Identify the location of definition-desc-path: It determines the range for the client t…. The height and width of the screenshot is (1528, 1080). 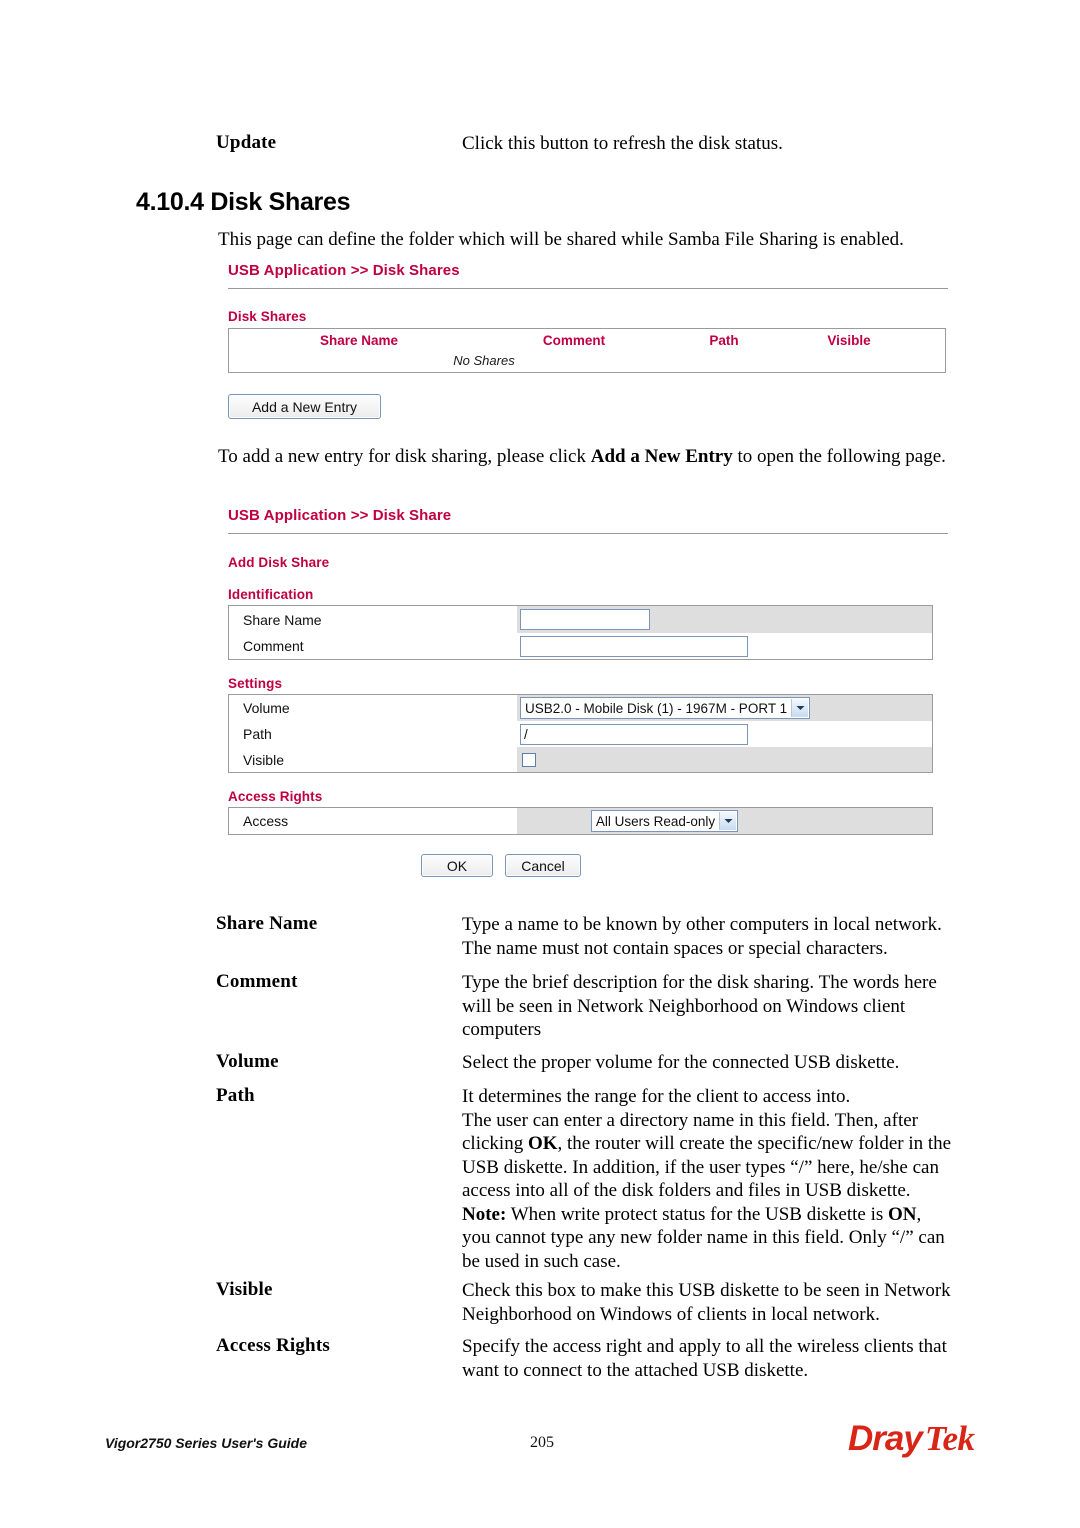
(734, 1179).